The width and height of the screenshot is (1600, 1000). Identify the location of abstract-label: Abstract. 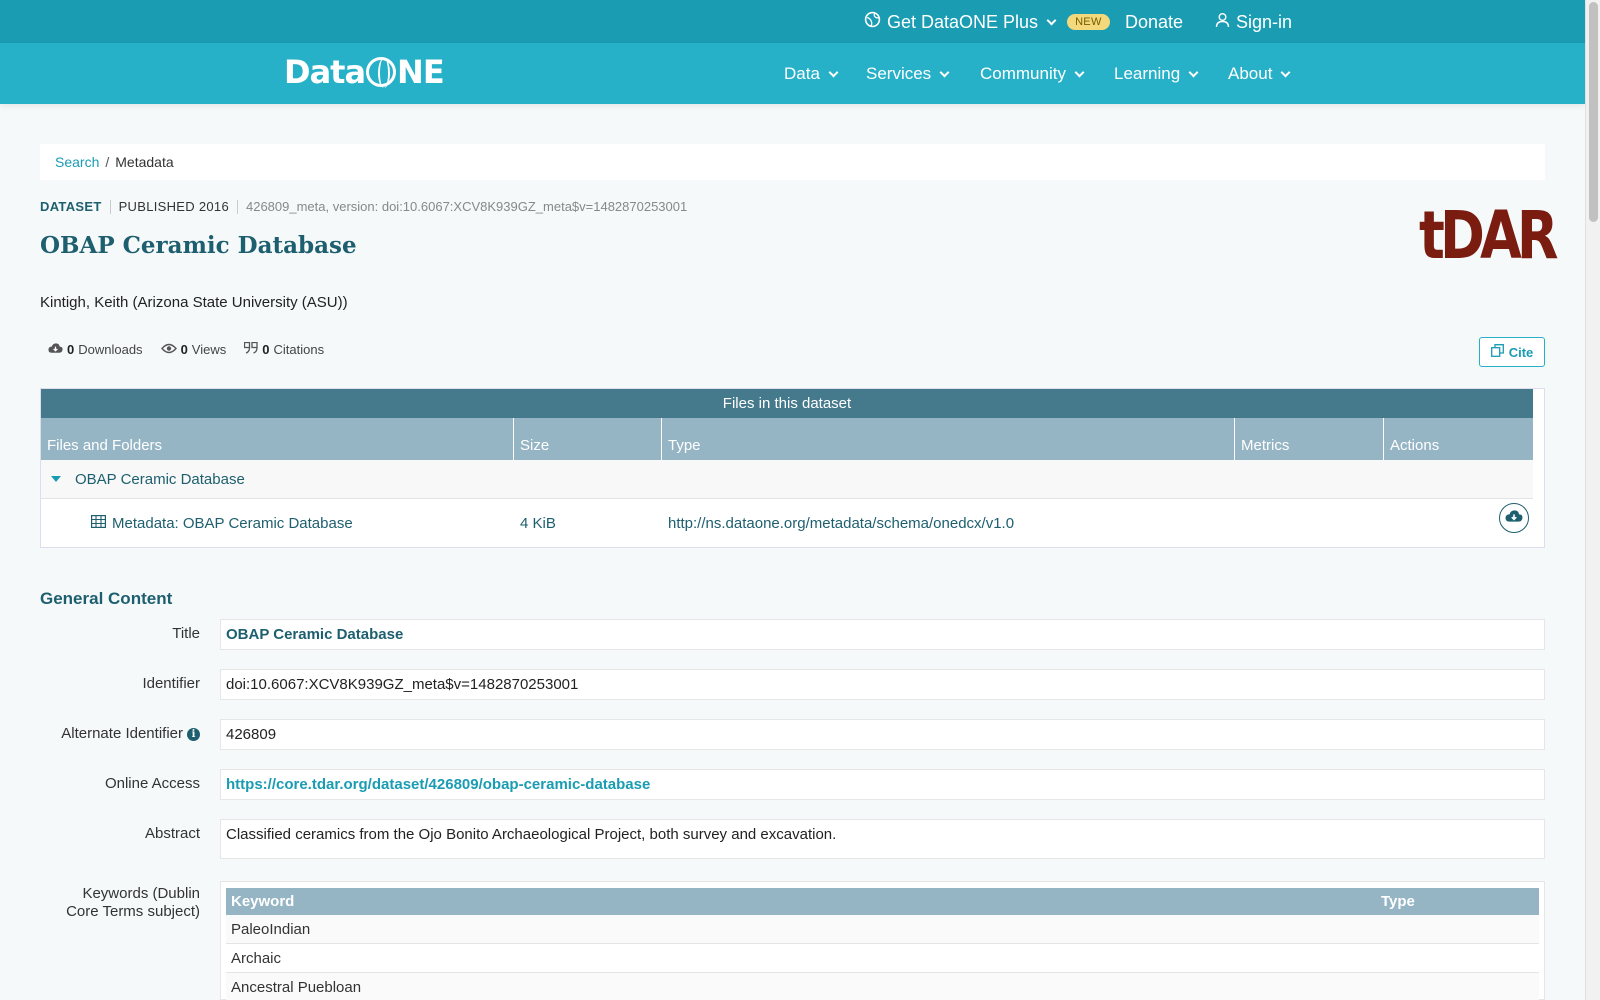
(172, 833).